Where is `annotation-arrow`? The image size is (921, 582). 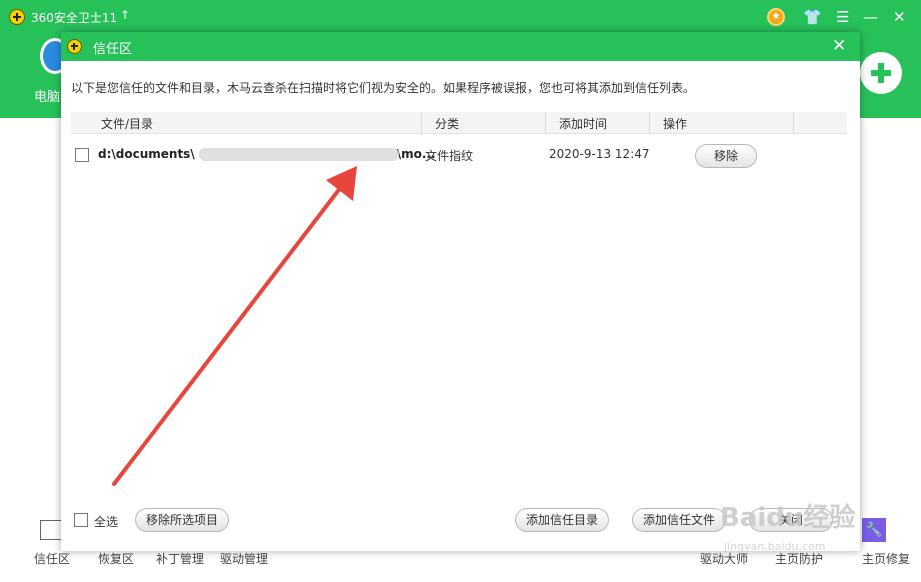 annotation-arrow is located at coordinates (234, 326).